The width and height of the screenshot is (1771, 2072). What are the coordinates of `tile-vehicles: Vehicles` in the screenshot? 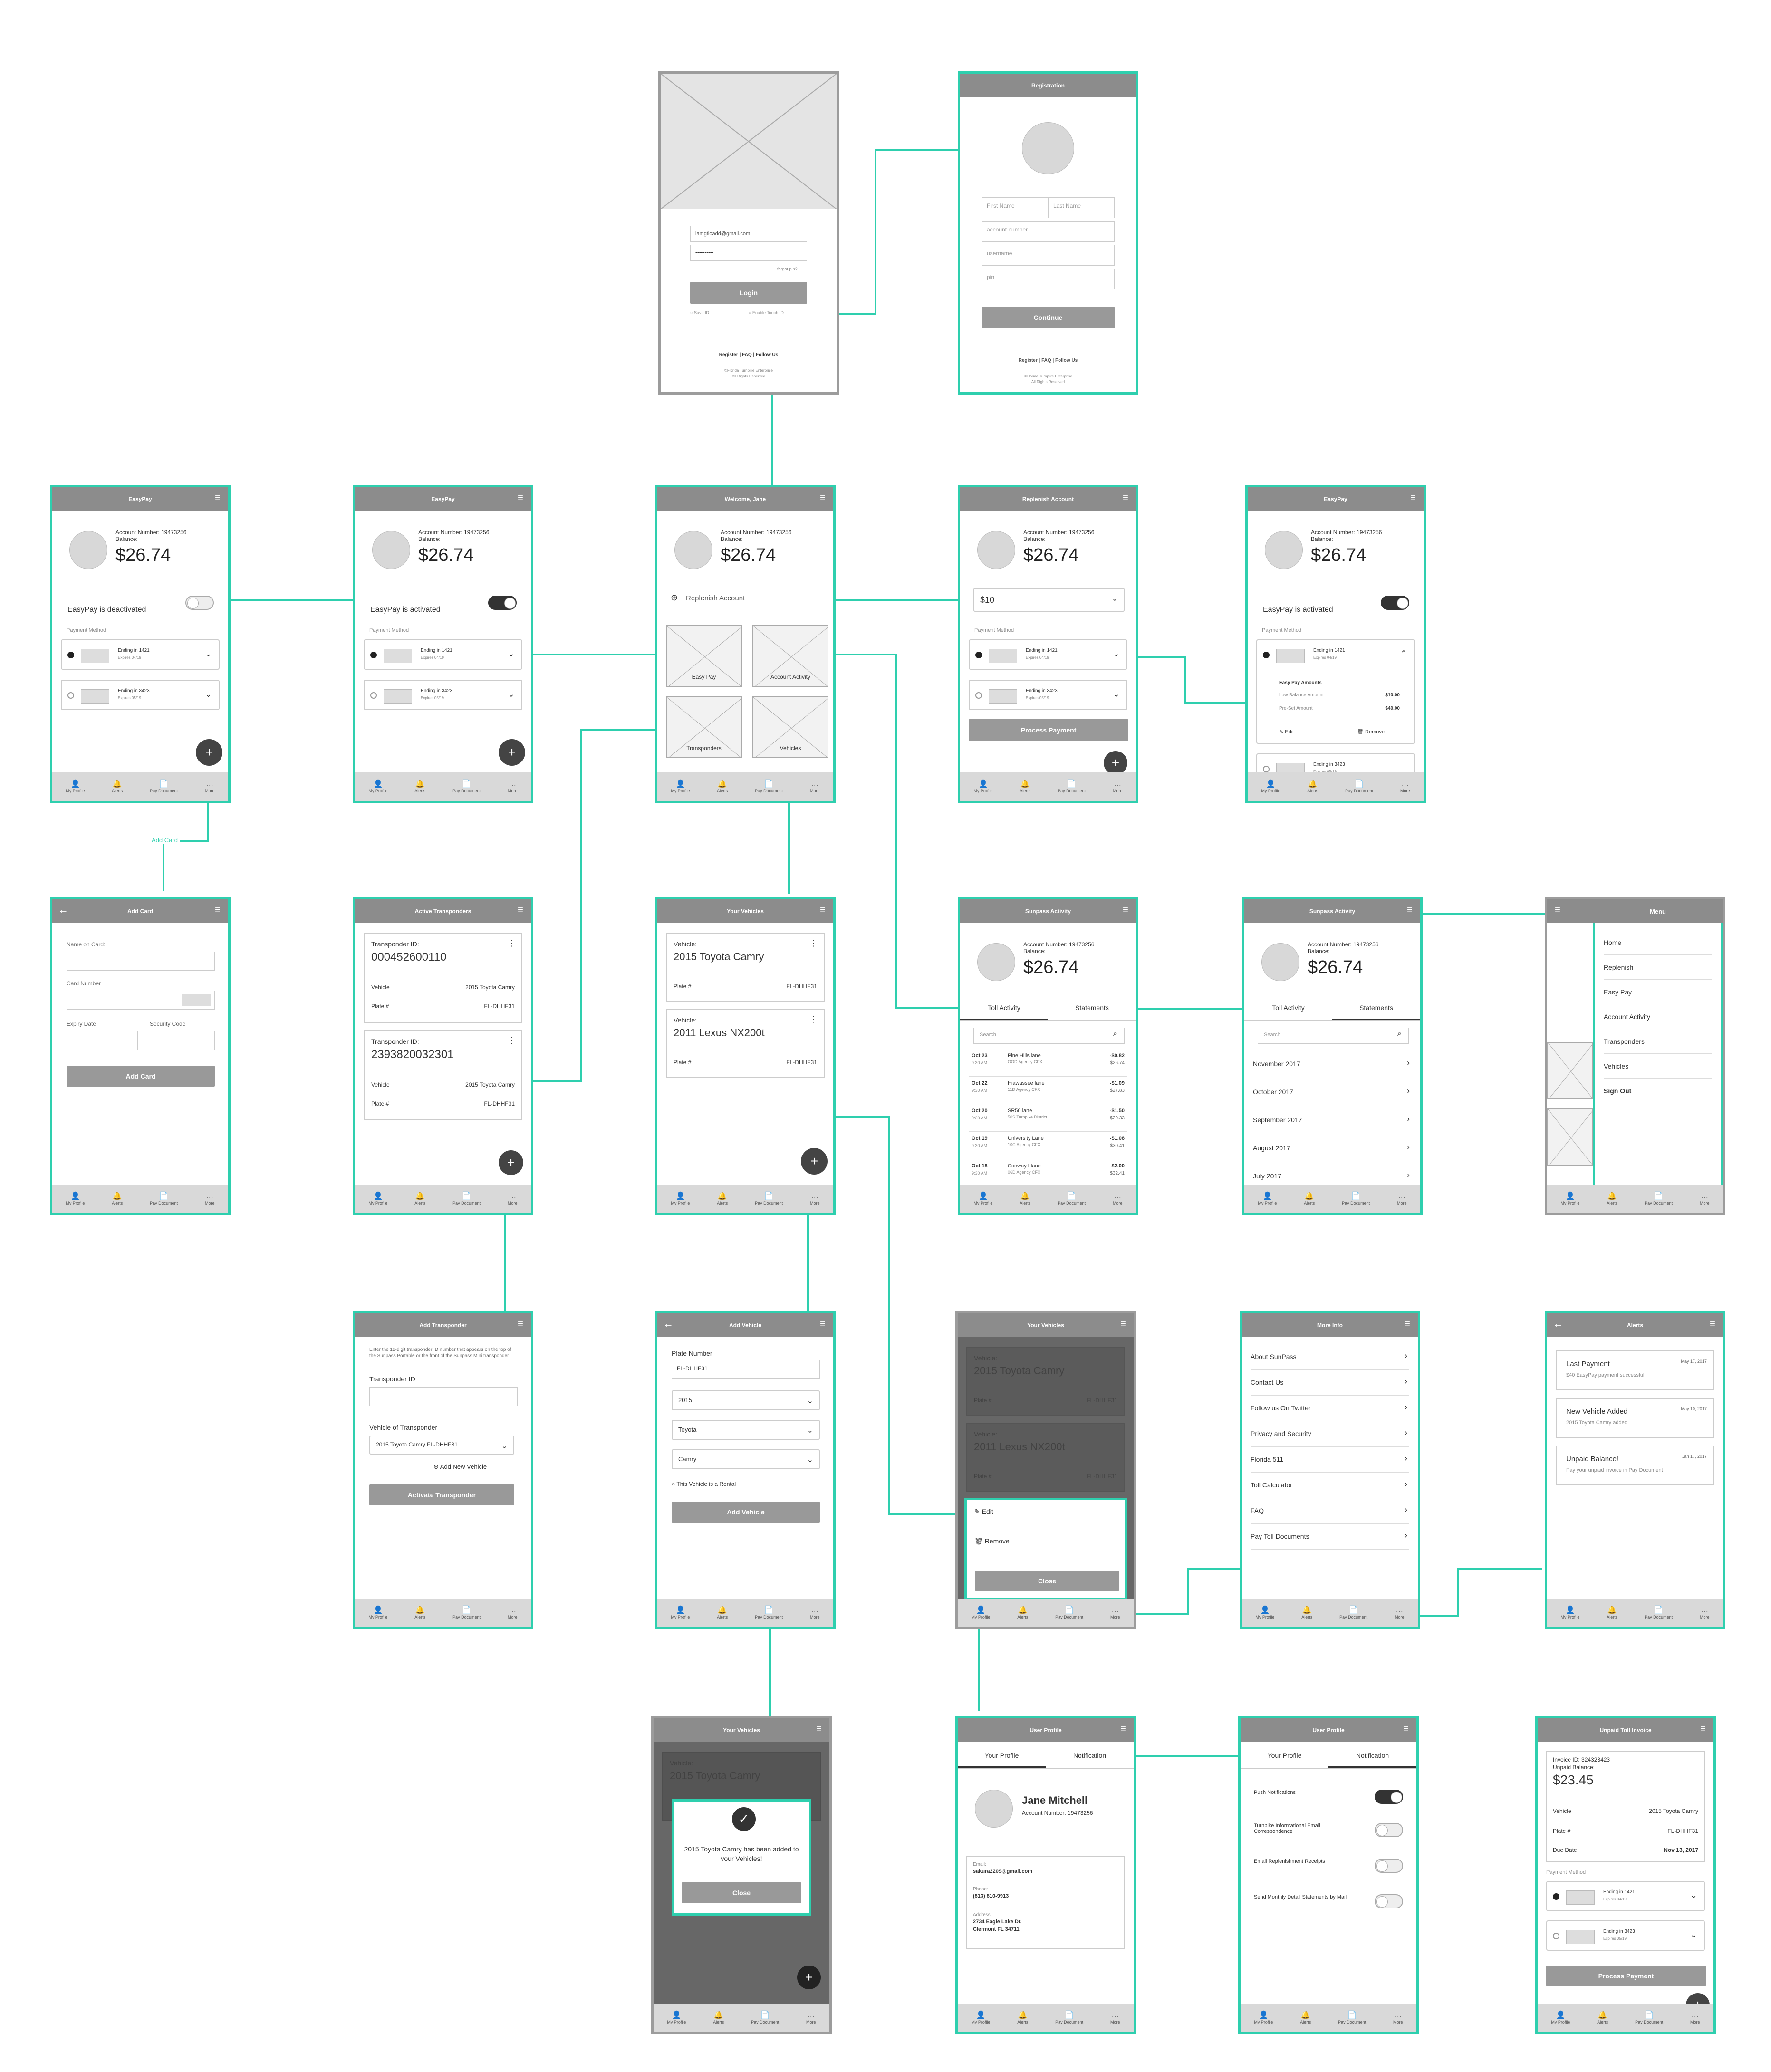 It's located at (790, 727).